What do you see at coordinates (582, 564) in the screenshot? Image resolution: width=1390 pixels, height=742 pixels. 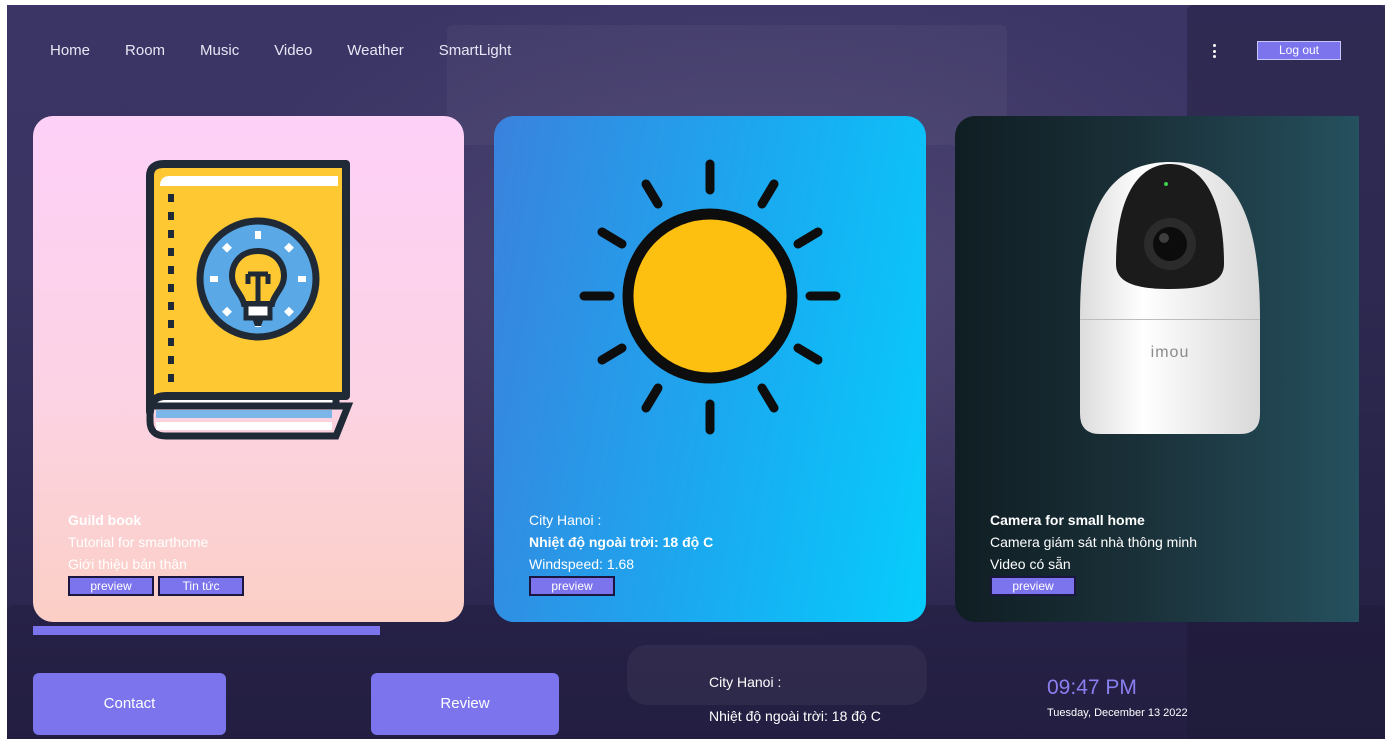 I see `card-windspeed: Windspeed: 1.68` at bounding box center [582, 564].